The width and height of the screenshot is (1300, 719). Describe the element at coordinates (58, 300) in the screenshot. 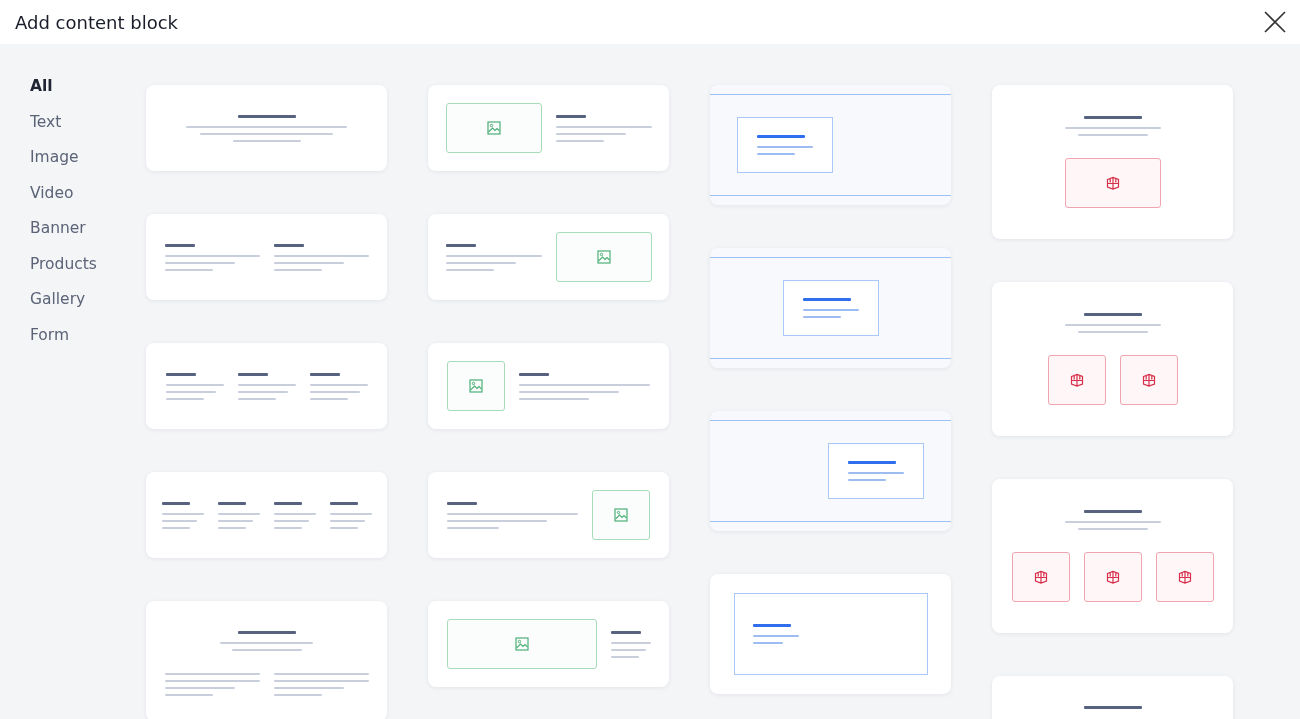

I see `sidebar-item: Gallery` at that location.